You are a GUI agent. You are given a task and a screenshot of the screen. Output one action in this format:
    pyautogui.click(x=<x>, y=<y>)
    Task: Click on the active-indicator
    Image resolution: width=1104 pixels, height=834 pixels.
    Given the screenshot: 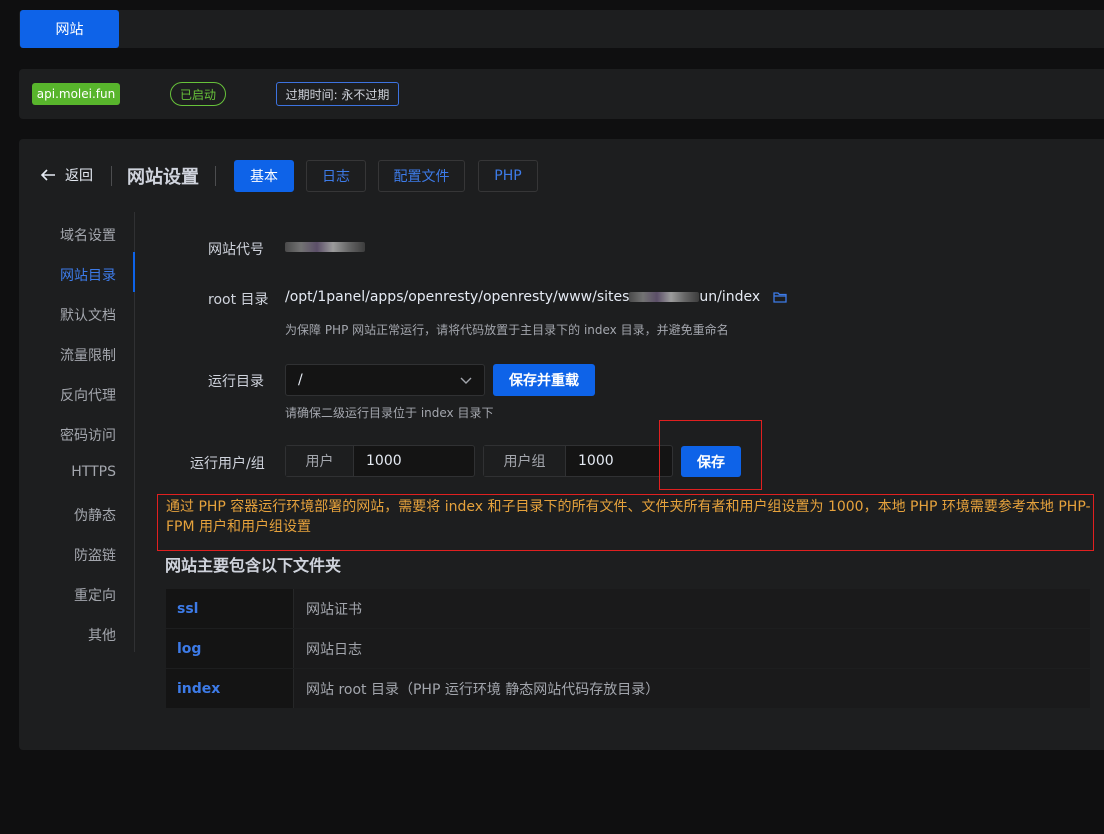 What is the action you would take?
    pyautogui.click(x=134, y=272)
    